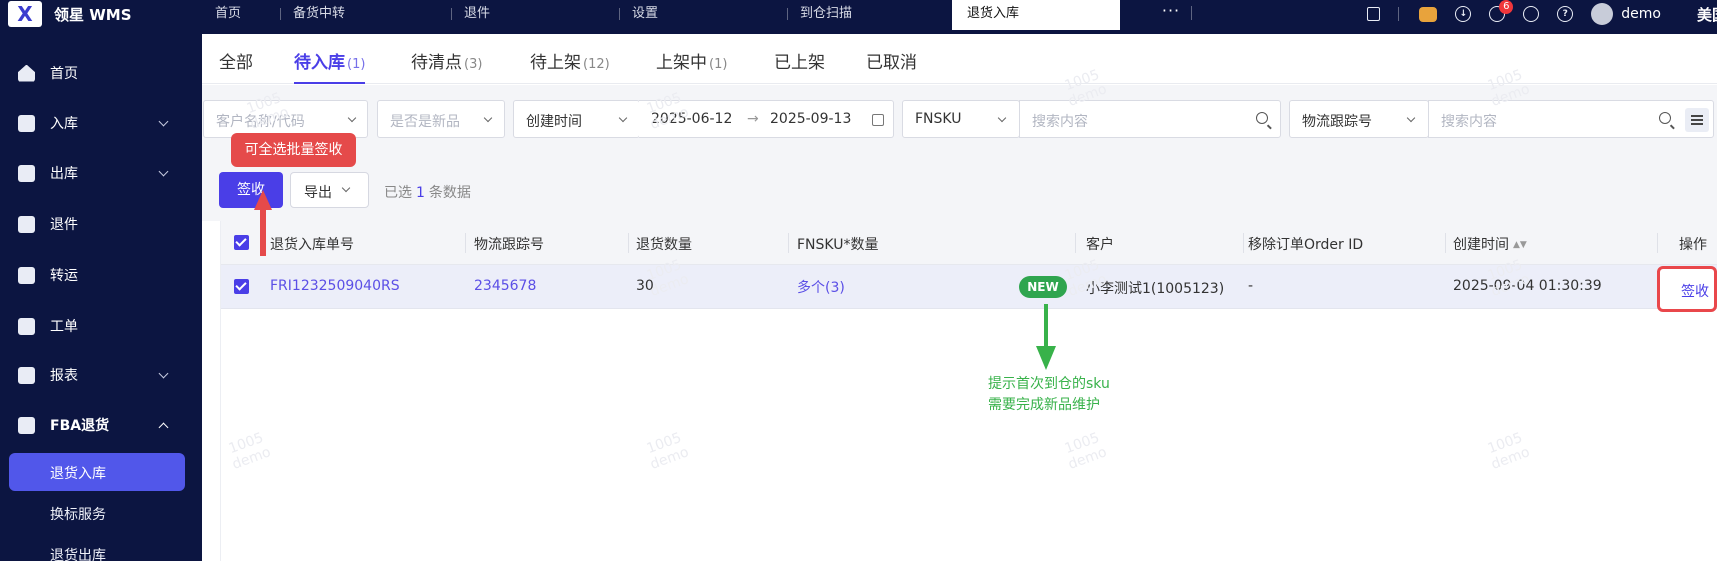 The width and height of the screenshot is (1717, 565). What do you see at coordinates (509, 245) in the screenshot?
I see `th-tracking: 物流跟踪号` at bounding box center [509, 245].